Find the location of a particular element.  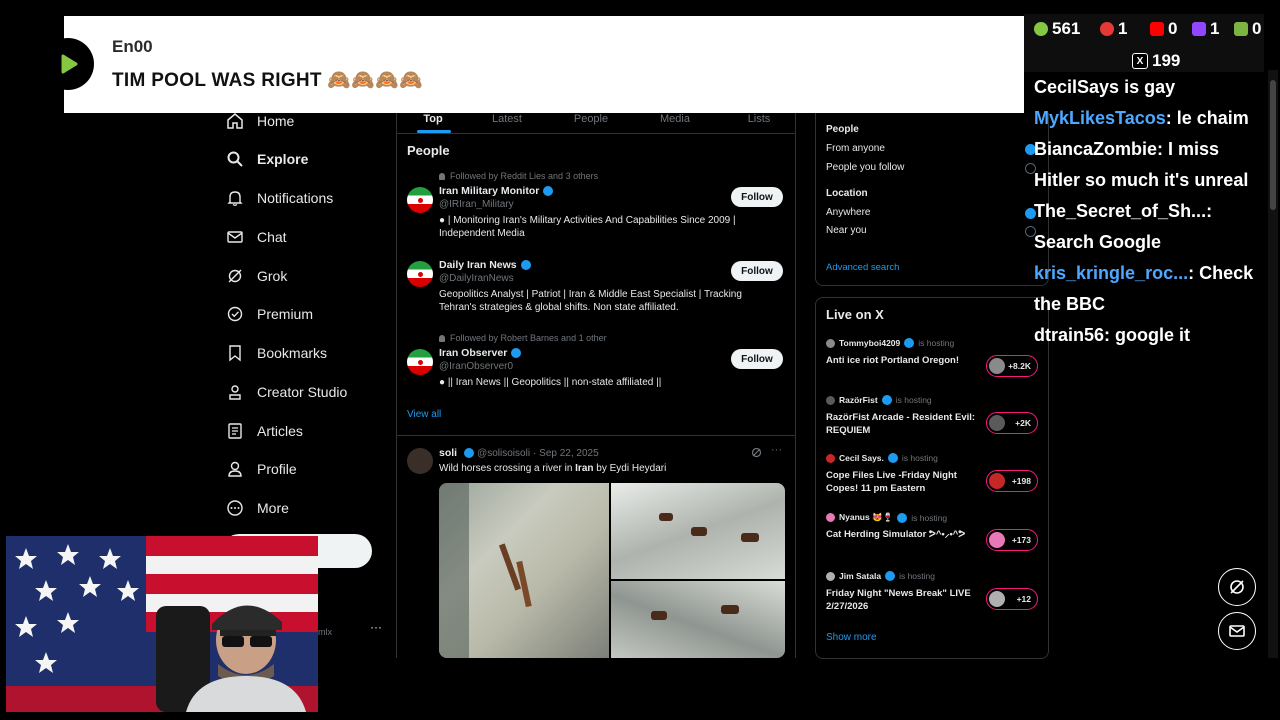

chat-text: : google it is located at coordinates (1147, 335).